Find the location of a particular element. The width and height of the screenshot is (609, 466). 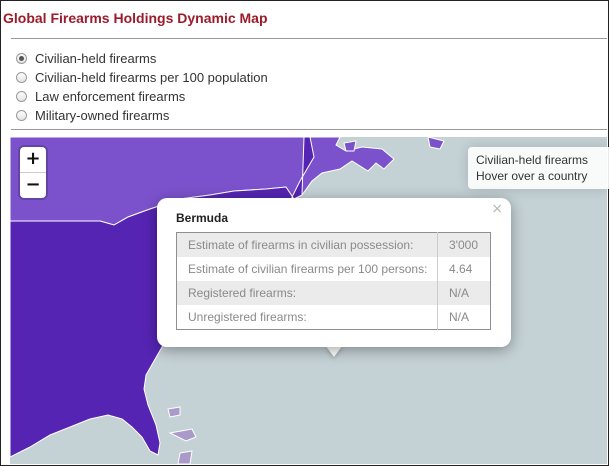

table-row: Unregistered firearms: N/A is located at coordinates (334, 317).